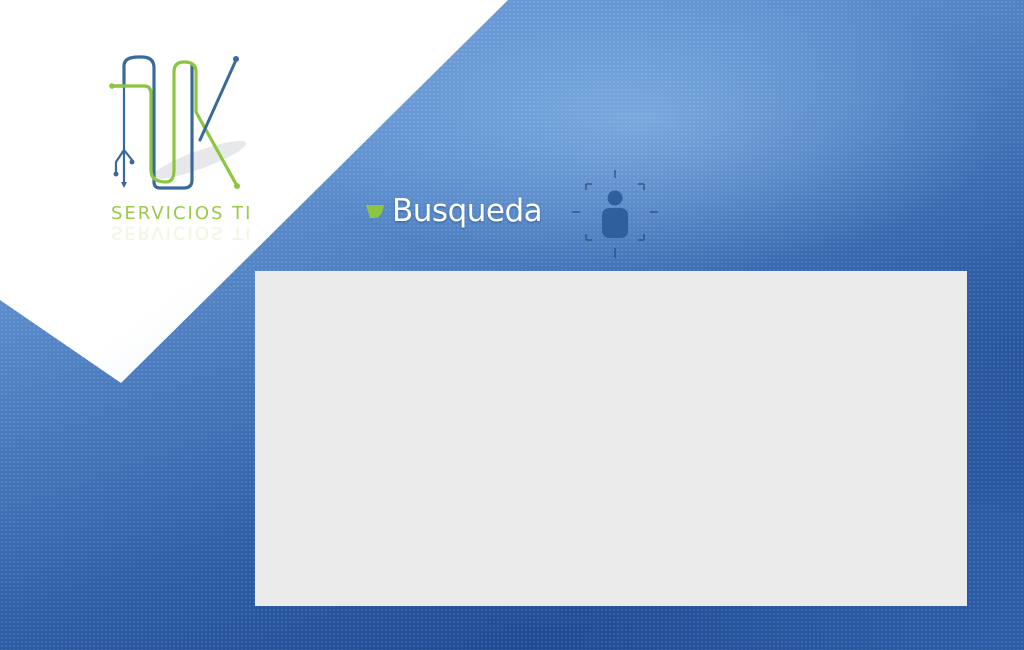 Image resolution: width=1024 pixels, height=650 pixels. I want to click on user-target-icon, so click(615, 214).